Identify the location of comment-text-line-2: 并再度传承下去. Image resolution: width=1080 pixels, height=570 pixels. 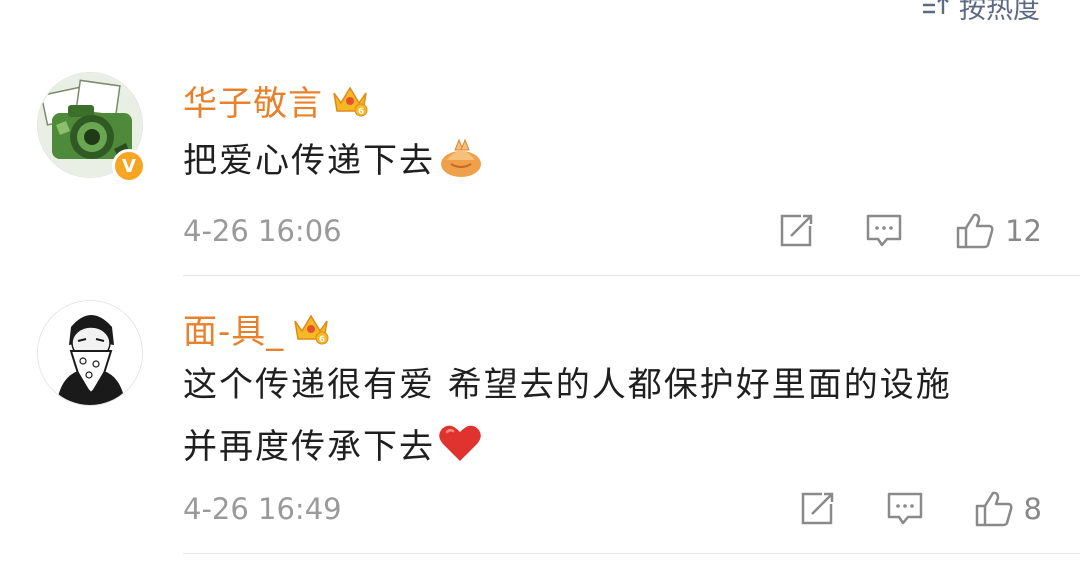
(567, 447).